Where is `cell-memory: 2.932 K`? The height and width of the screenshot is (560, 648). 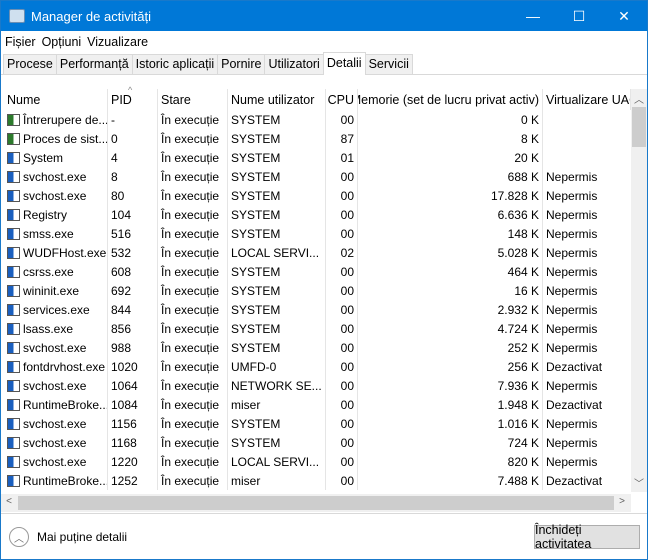
cell-memory: 2.932 K is located at coordinates (450, 309).